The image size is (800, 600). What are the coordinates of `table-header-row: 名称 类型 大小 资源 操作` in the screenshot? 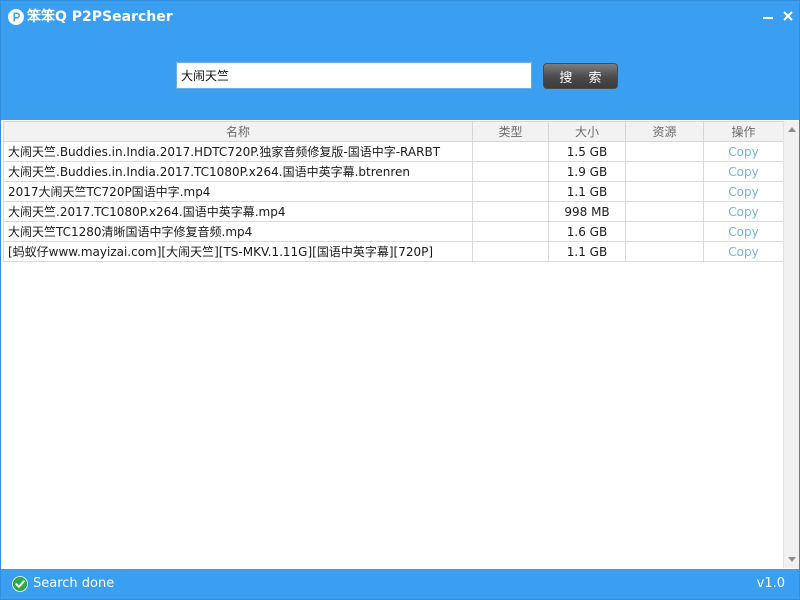 It's located at (393, 131).